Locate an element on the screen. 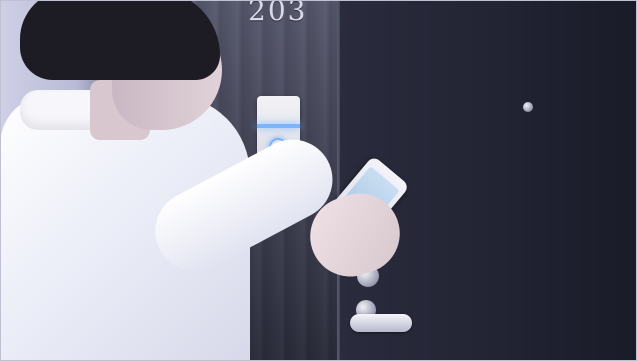  door-handle is located at coordinates (381, 323).